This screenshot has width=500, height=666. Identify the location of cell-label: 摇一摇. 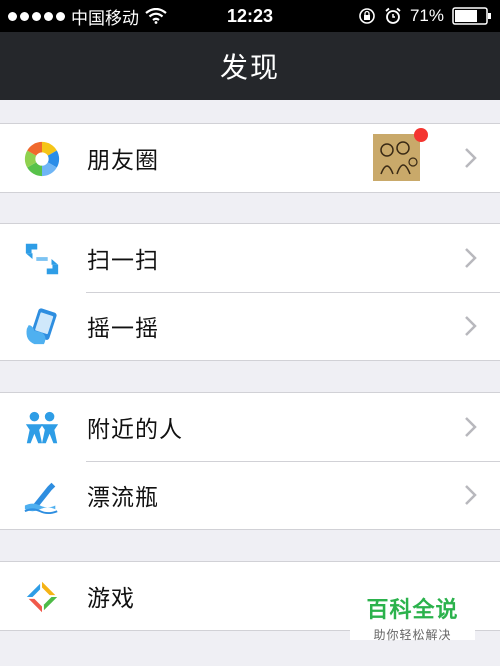
(123, 328).